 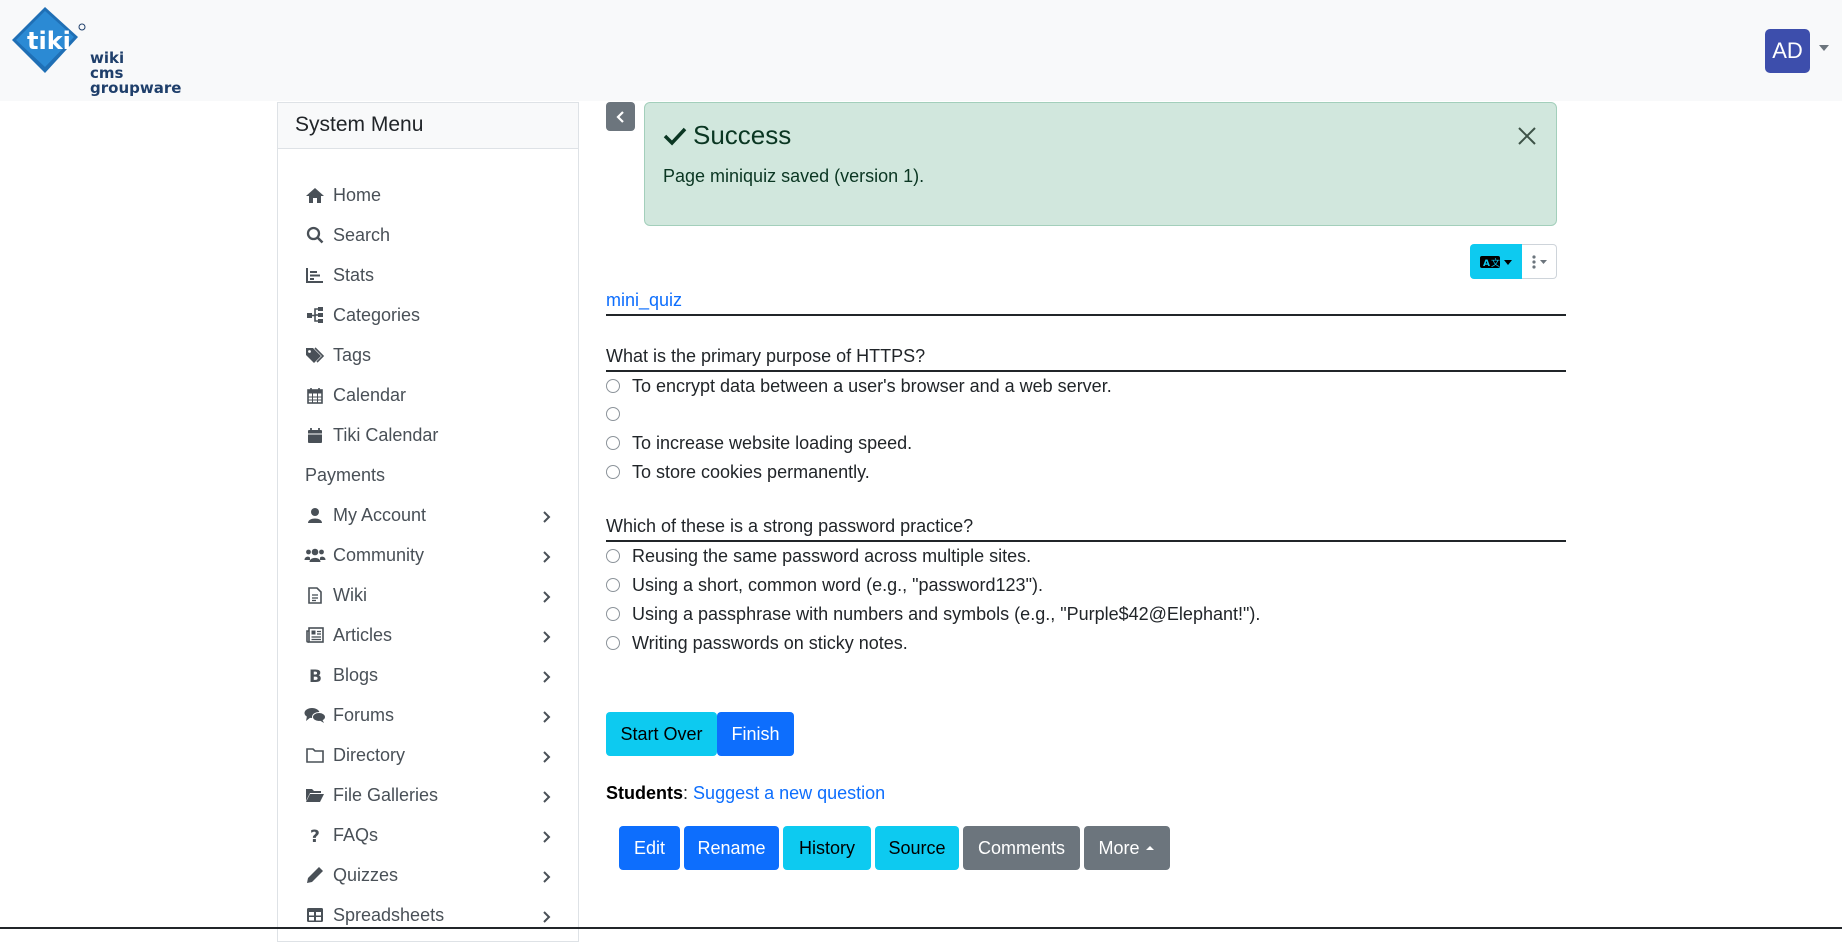 I want to click on sidebar-item-blogs: B Blogs, so click(x=428, y=675).